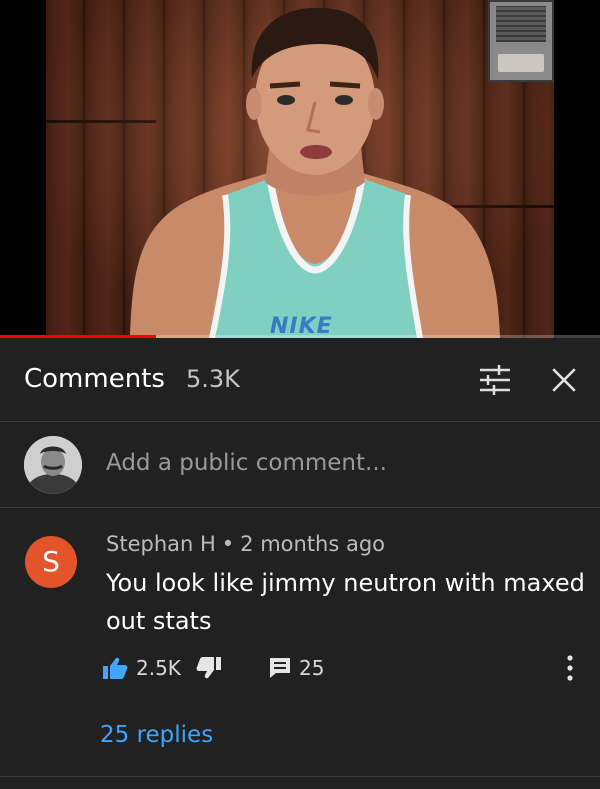  Describe the element at coordinates (158, 668) in the screenshot. I see `like-count: 2.5K` at that location.